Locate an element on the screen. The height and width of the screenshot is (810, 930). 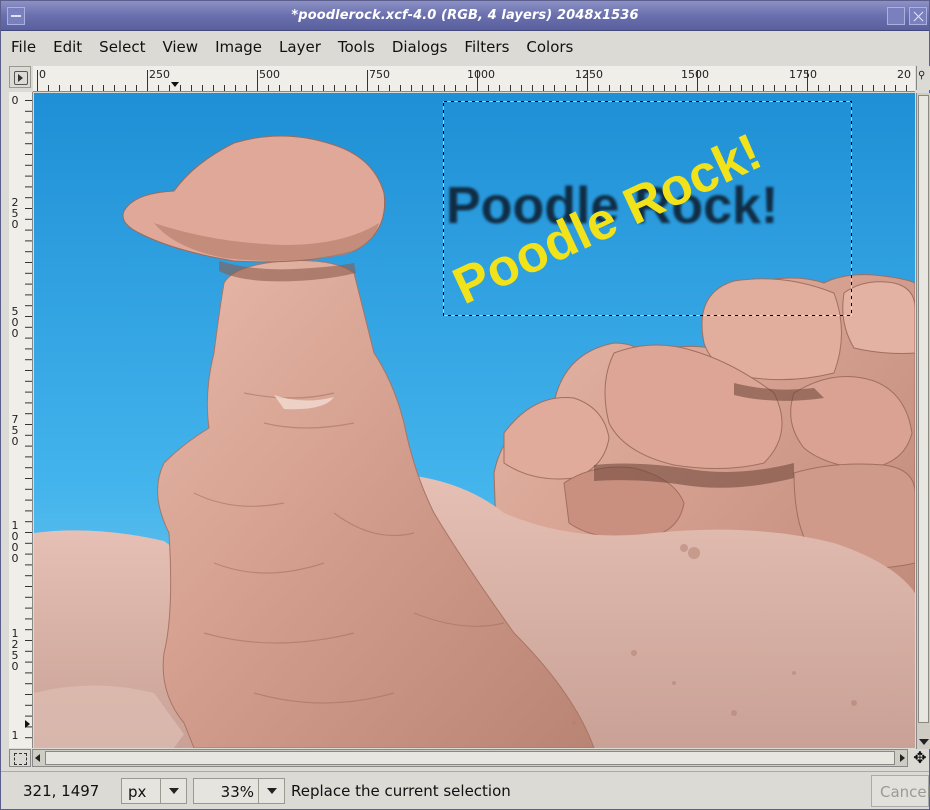
menu-colors: Colors is located at coordinates (549, 47).